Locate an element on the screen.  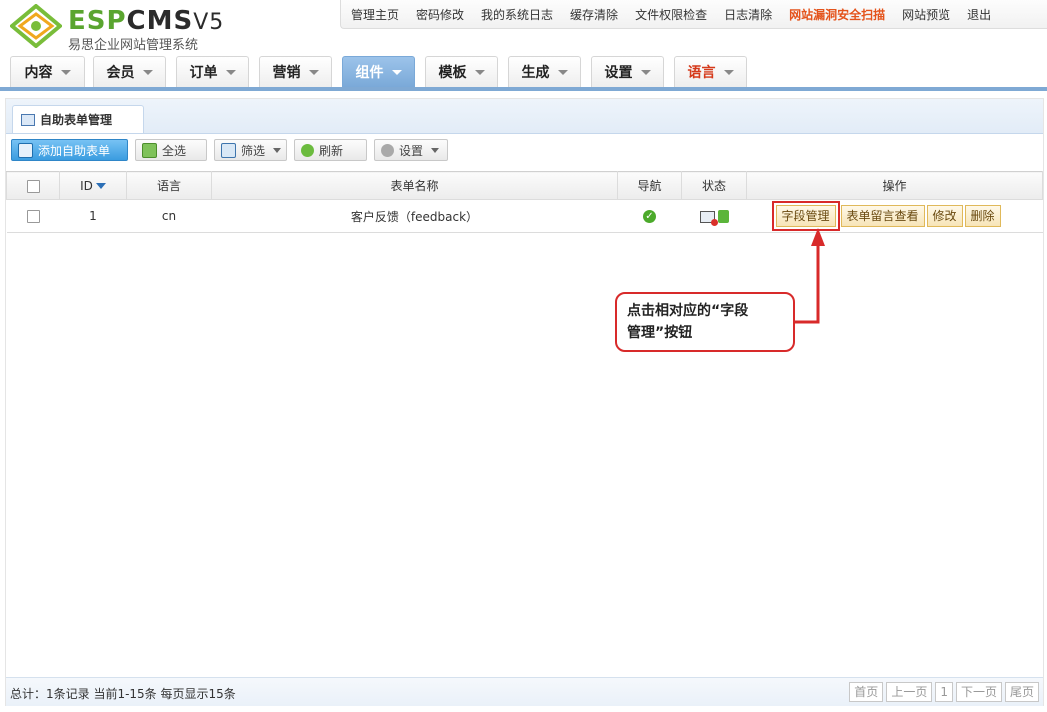
annotation-arrow is located at coordinates (810, 276).